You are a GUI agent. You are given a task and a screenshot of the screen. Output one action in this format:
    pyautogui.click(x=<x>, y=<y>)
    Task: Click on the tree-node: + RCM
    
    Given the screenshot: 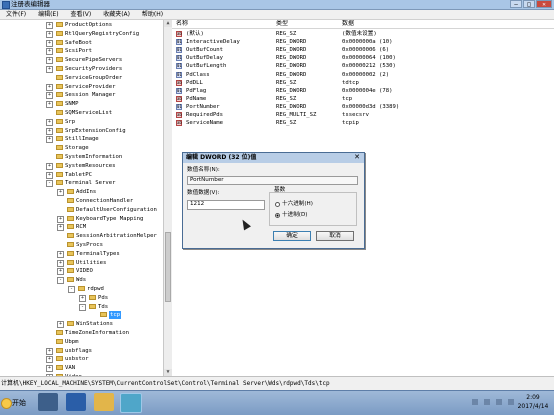 What is the action you would take?
    pyautogui.click(x=82, y=227)
    